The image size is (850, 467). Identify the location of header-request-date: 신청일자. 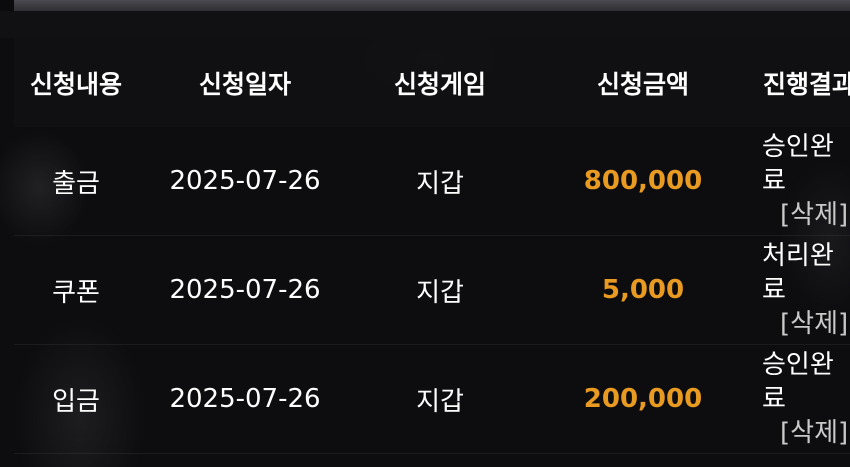
(244, 84).